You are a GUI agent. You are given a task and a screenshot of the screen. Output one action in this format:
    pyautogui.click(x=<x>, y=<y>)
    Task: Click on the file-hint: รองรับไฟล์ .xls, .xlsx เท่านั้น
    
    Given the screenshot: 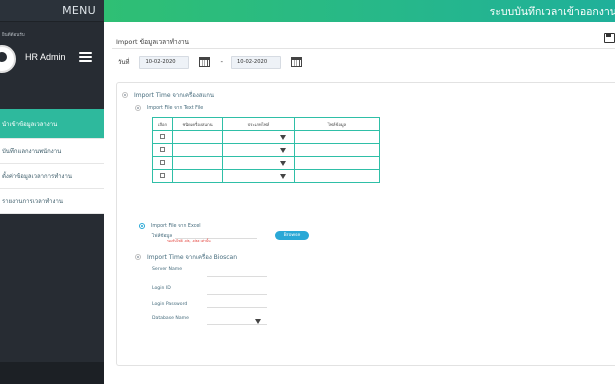 What is the action you would take?
    pyautogui.click(x=189, y=241)
    